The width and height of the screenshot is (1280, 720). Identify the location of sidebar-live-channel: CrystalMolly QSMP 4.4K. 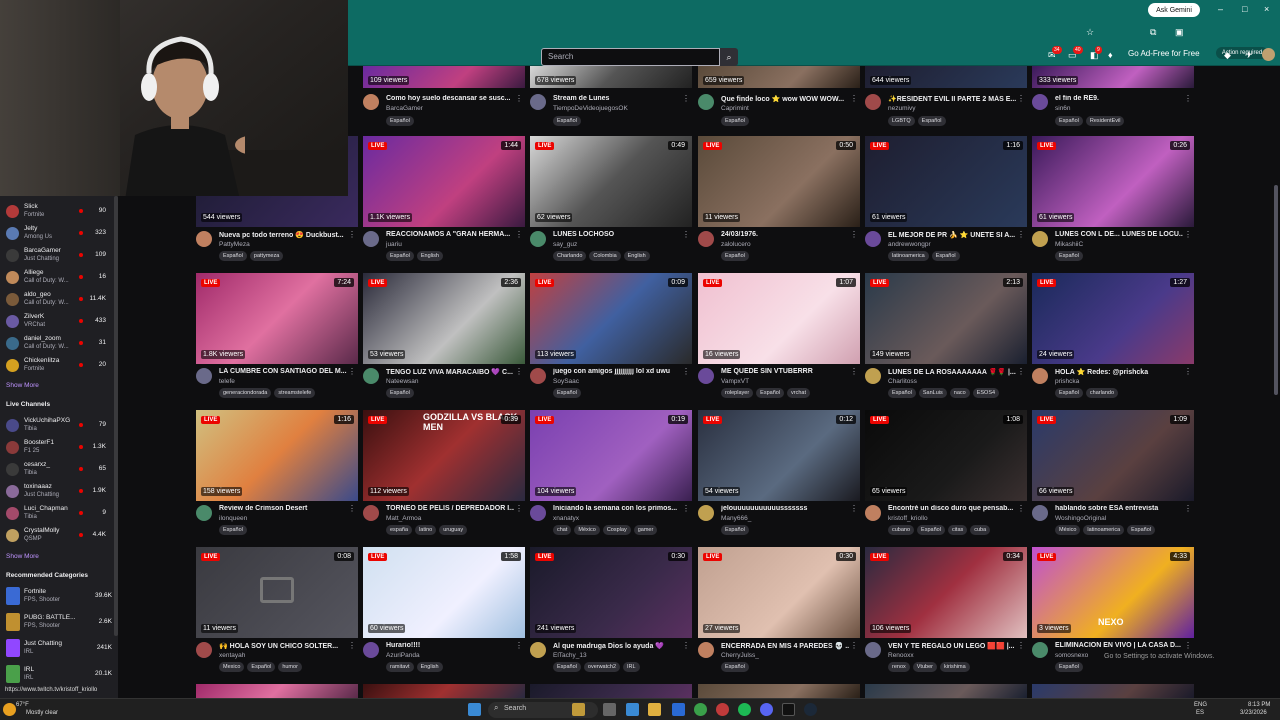
(55, 535).